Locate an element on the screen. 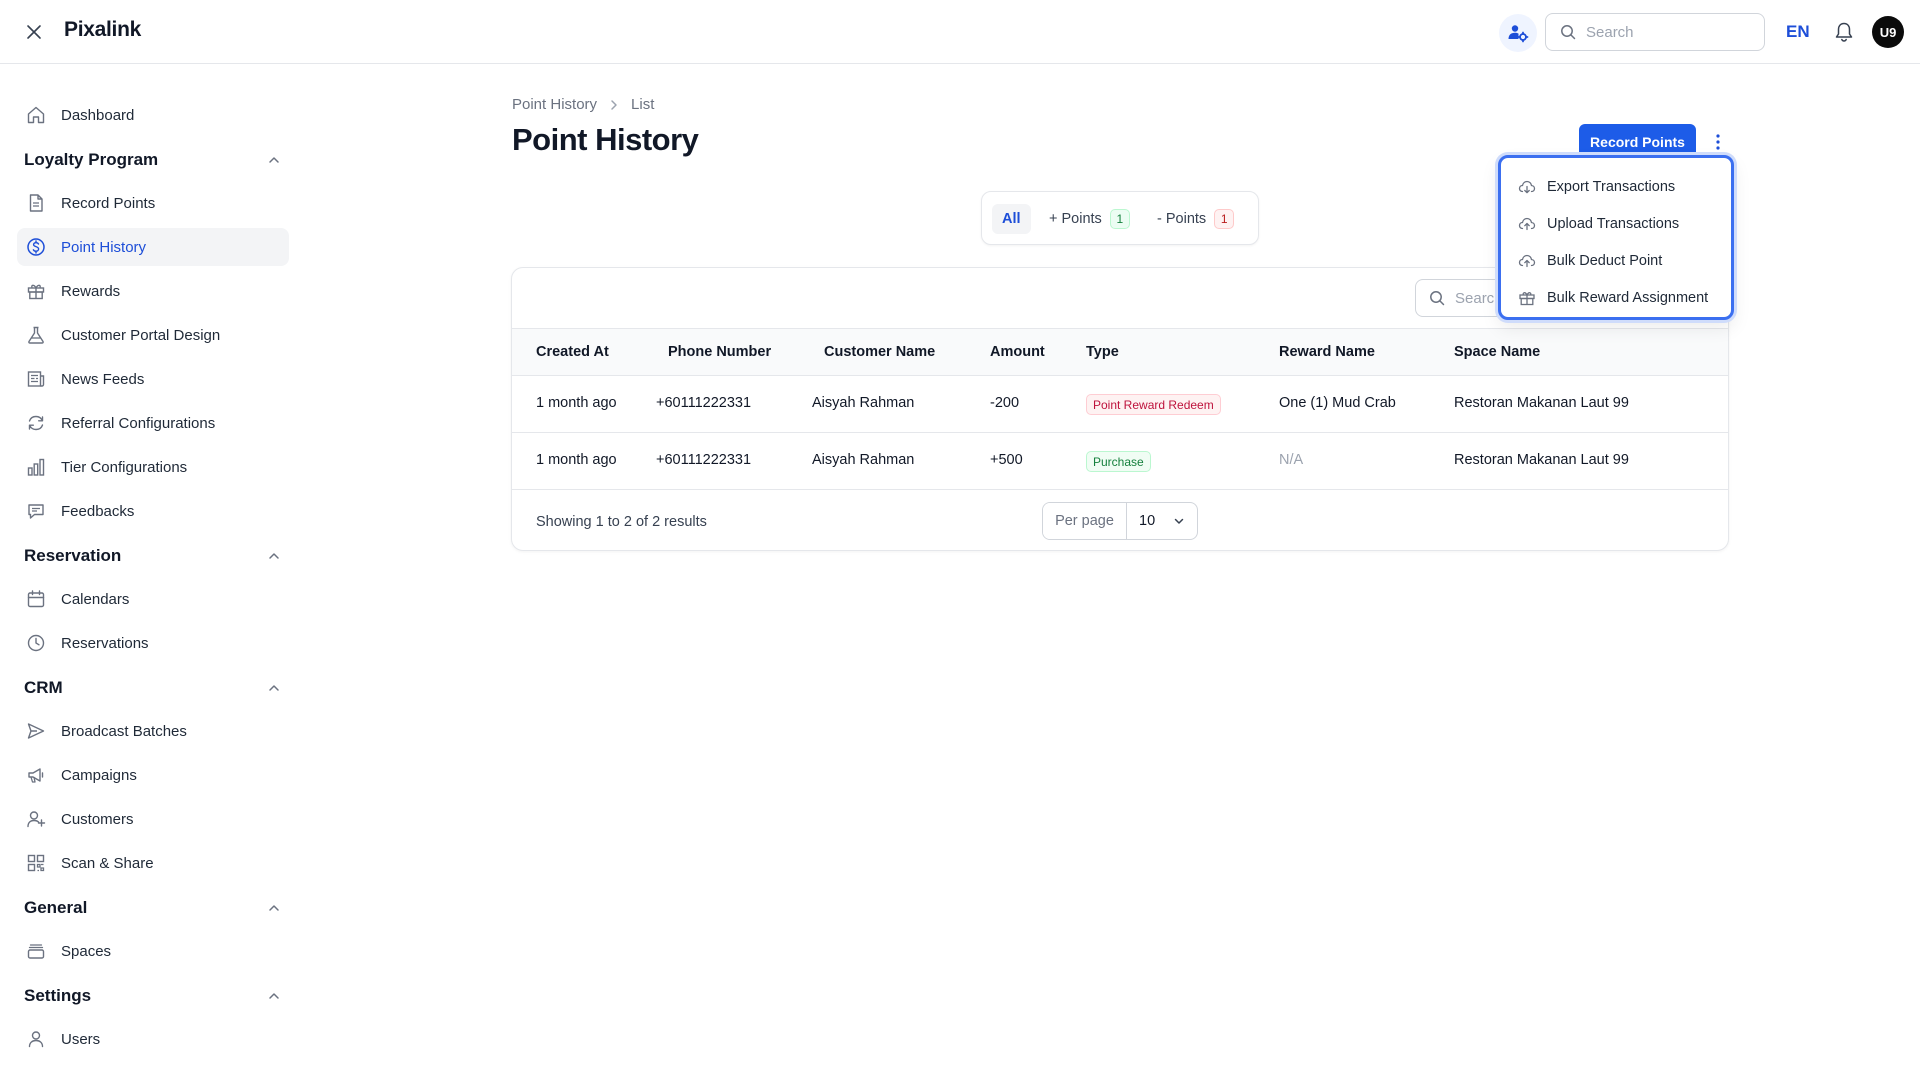 This screenshot has width=1920, height=1080. megaphone-icon is located at coordinates (36, 775).